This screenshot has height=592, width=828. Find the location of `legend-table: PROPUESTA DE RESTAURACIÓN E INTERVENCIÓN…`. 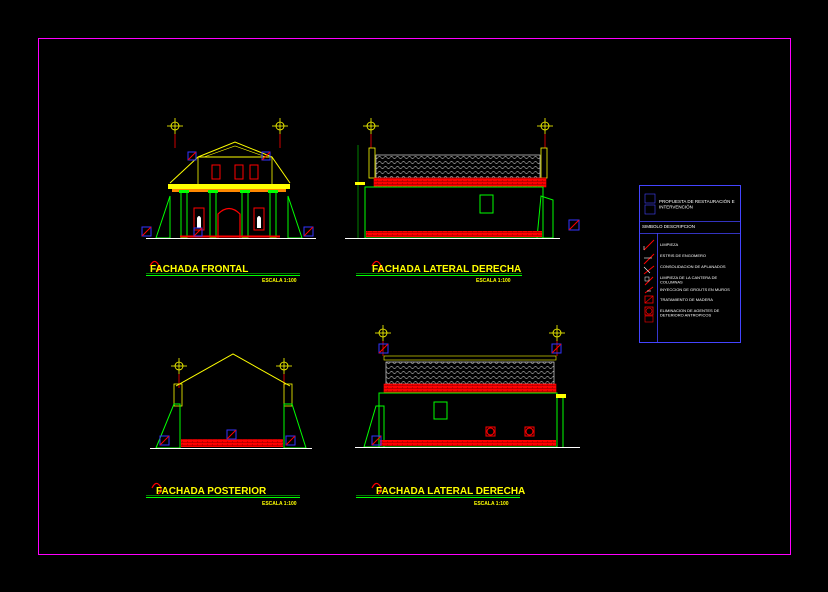

legend-table: PROPUESTA DE RESTAURACIÓN E INTERVENCIÓN… is located at coordinates (690, 264).